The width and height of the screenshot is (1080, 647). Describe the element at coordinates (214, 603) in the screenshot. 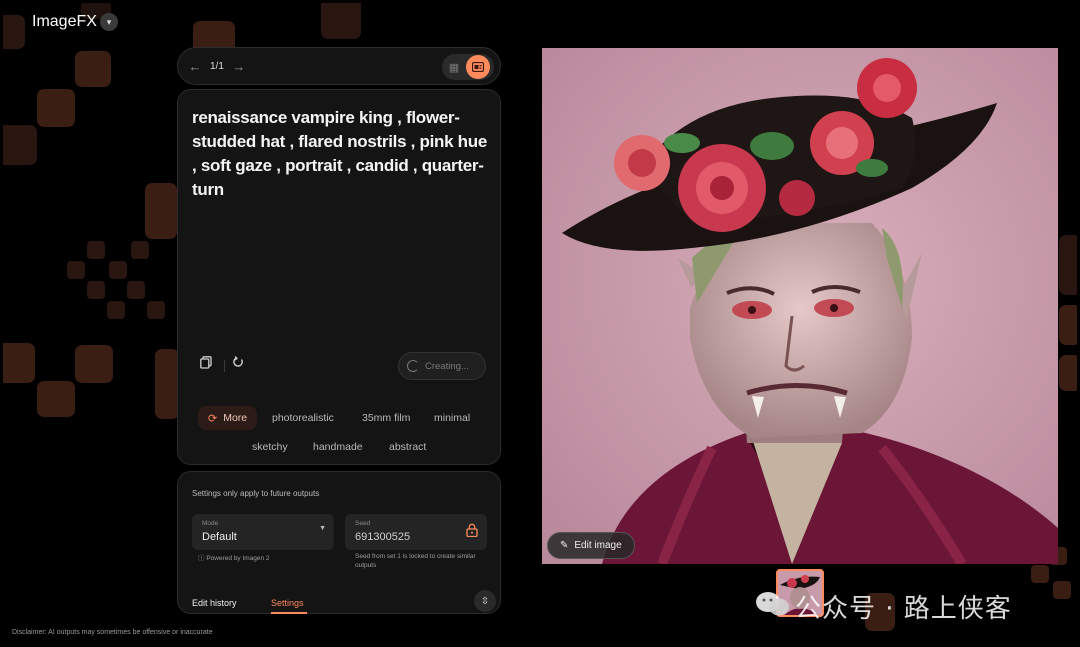

I see `tab-edit-history: Edit history` at that location.